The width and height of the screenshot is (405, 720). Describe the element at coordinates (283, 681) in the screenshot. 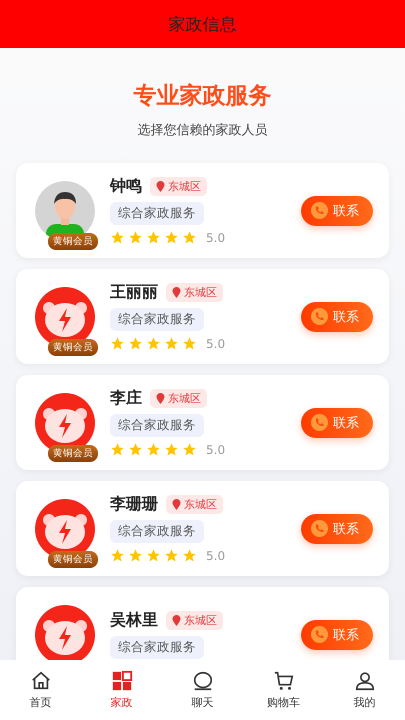

I see `cart-icon` at that location.